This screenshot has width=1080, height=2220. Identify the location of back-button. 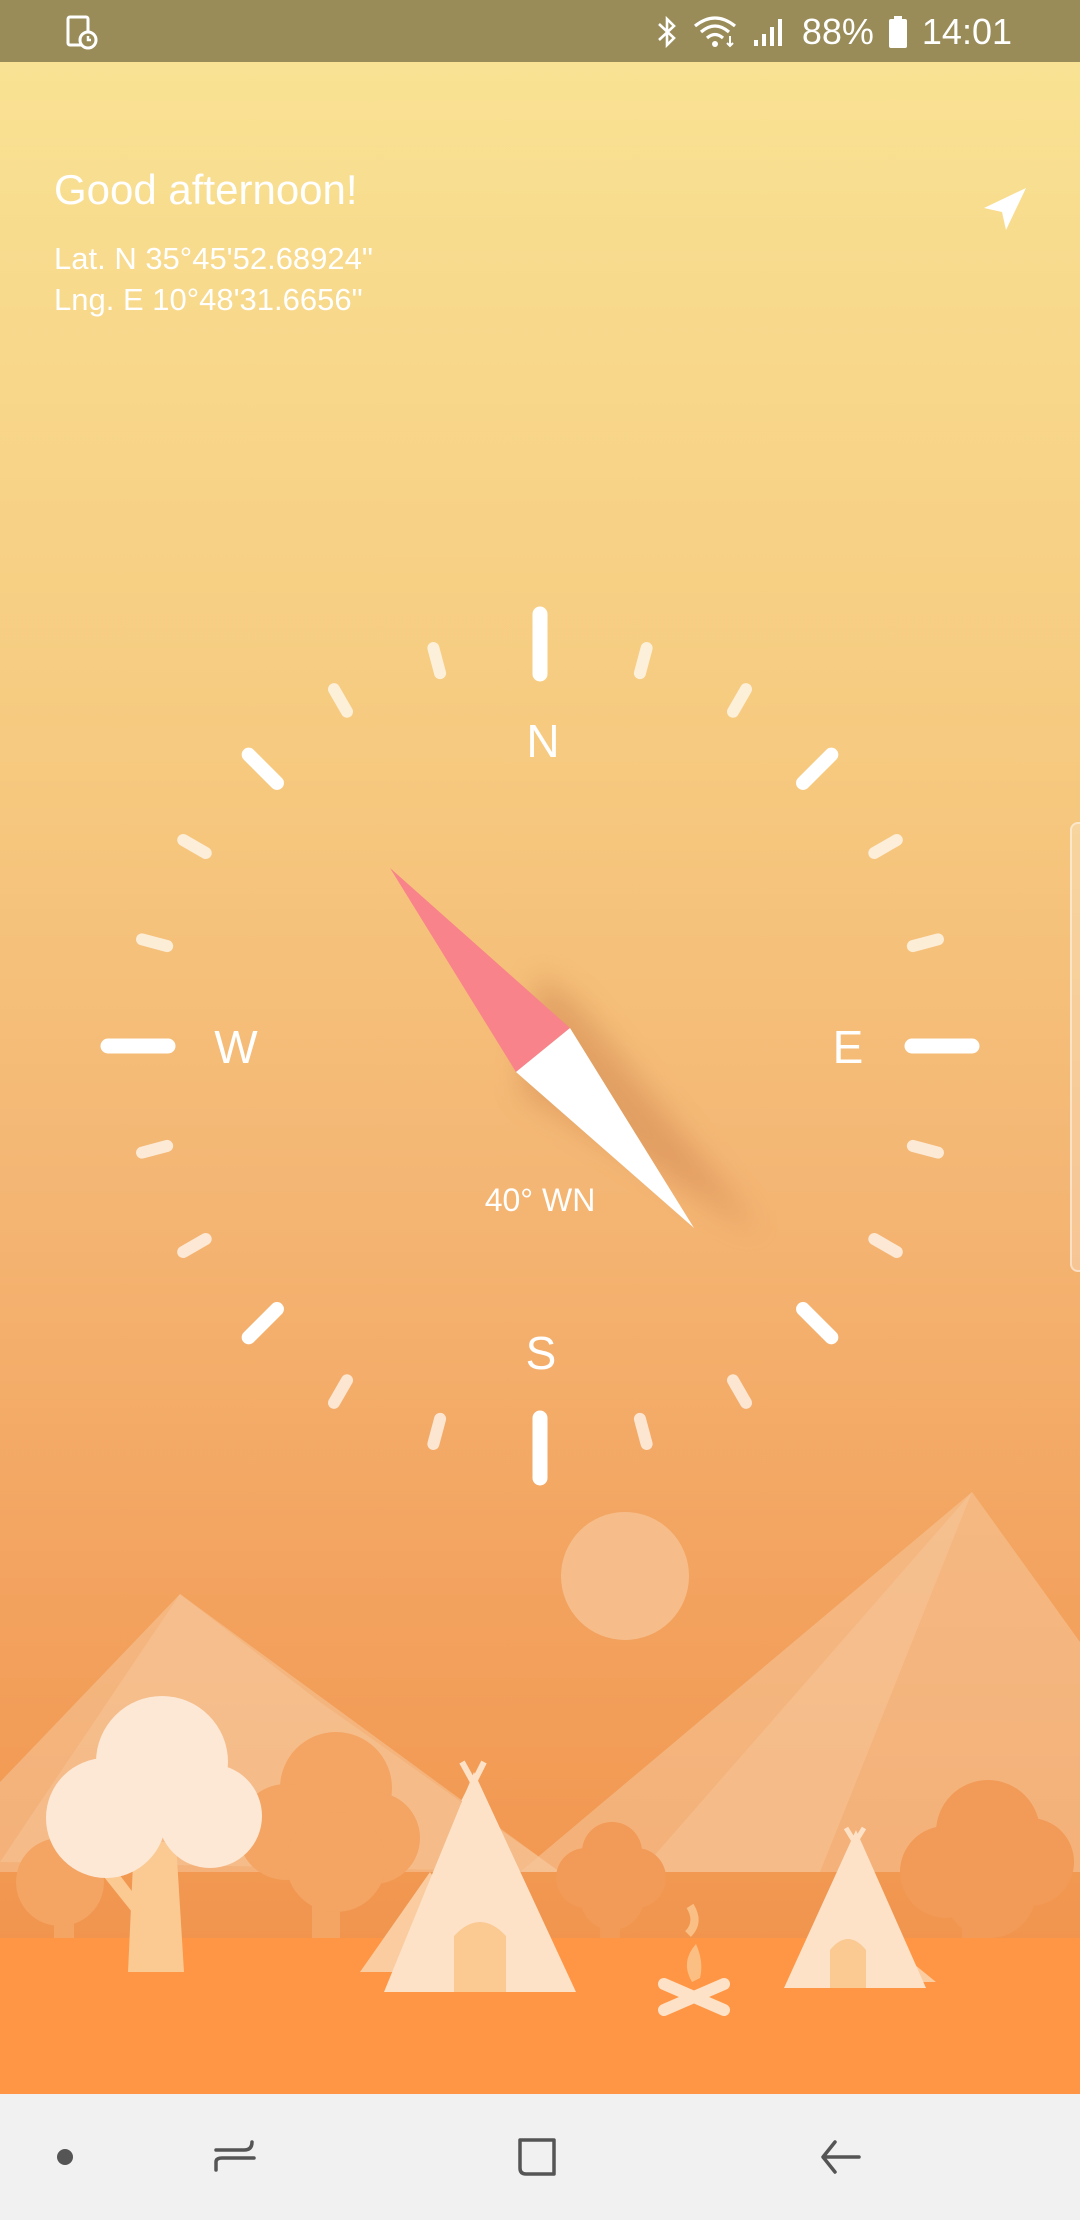
(840, 2157).